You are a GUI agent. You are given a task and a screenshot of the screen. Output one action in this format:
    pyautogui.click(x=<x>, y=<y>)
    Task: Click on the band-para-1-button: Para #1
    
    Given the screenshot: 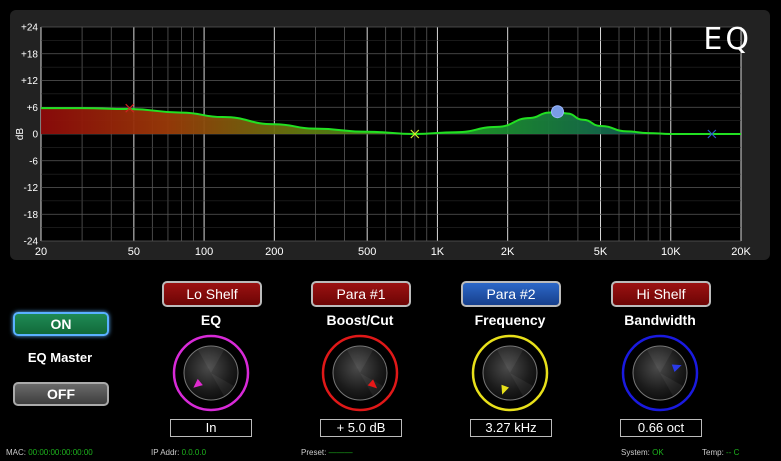 What is the action you would take?
    pyautogui.click(x=361, y=294)
    